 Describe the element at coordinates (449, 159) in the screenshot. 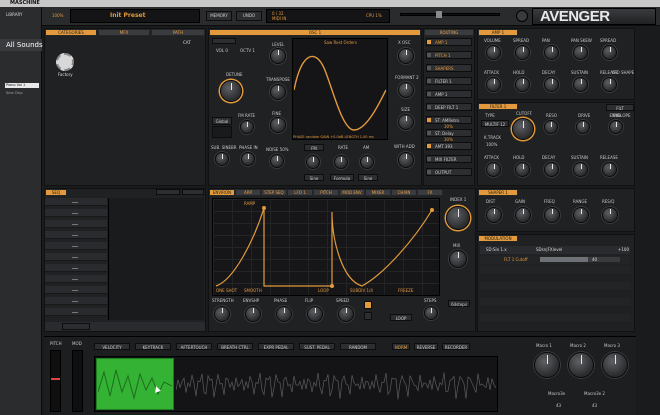

I see `routing-item: MIX FILTER` at that location.